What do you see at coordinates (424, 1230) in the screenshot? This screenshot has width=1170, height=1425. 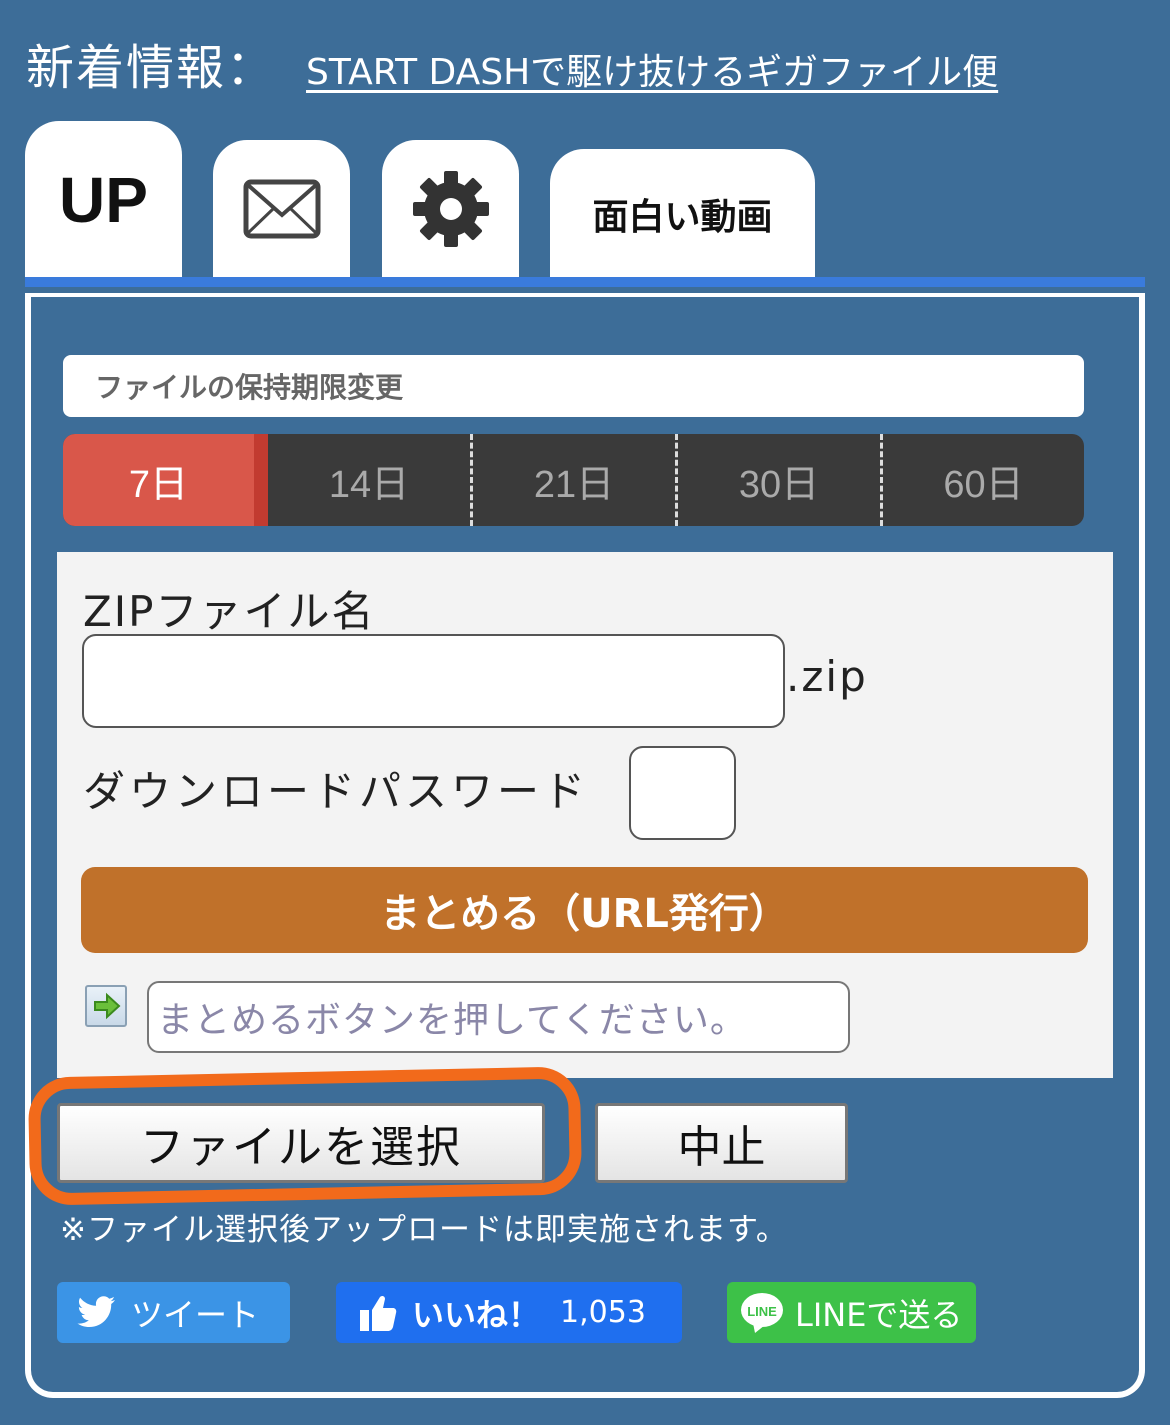 I see `upload-note: ※ファイル選択後アップロードは即実施されます。` at bounding box center [424, 1230].